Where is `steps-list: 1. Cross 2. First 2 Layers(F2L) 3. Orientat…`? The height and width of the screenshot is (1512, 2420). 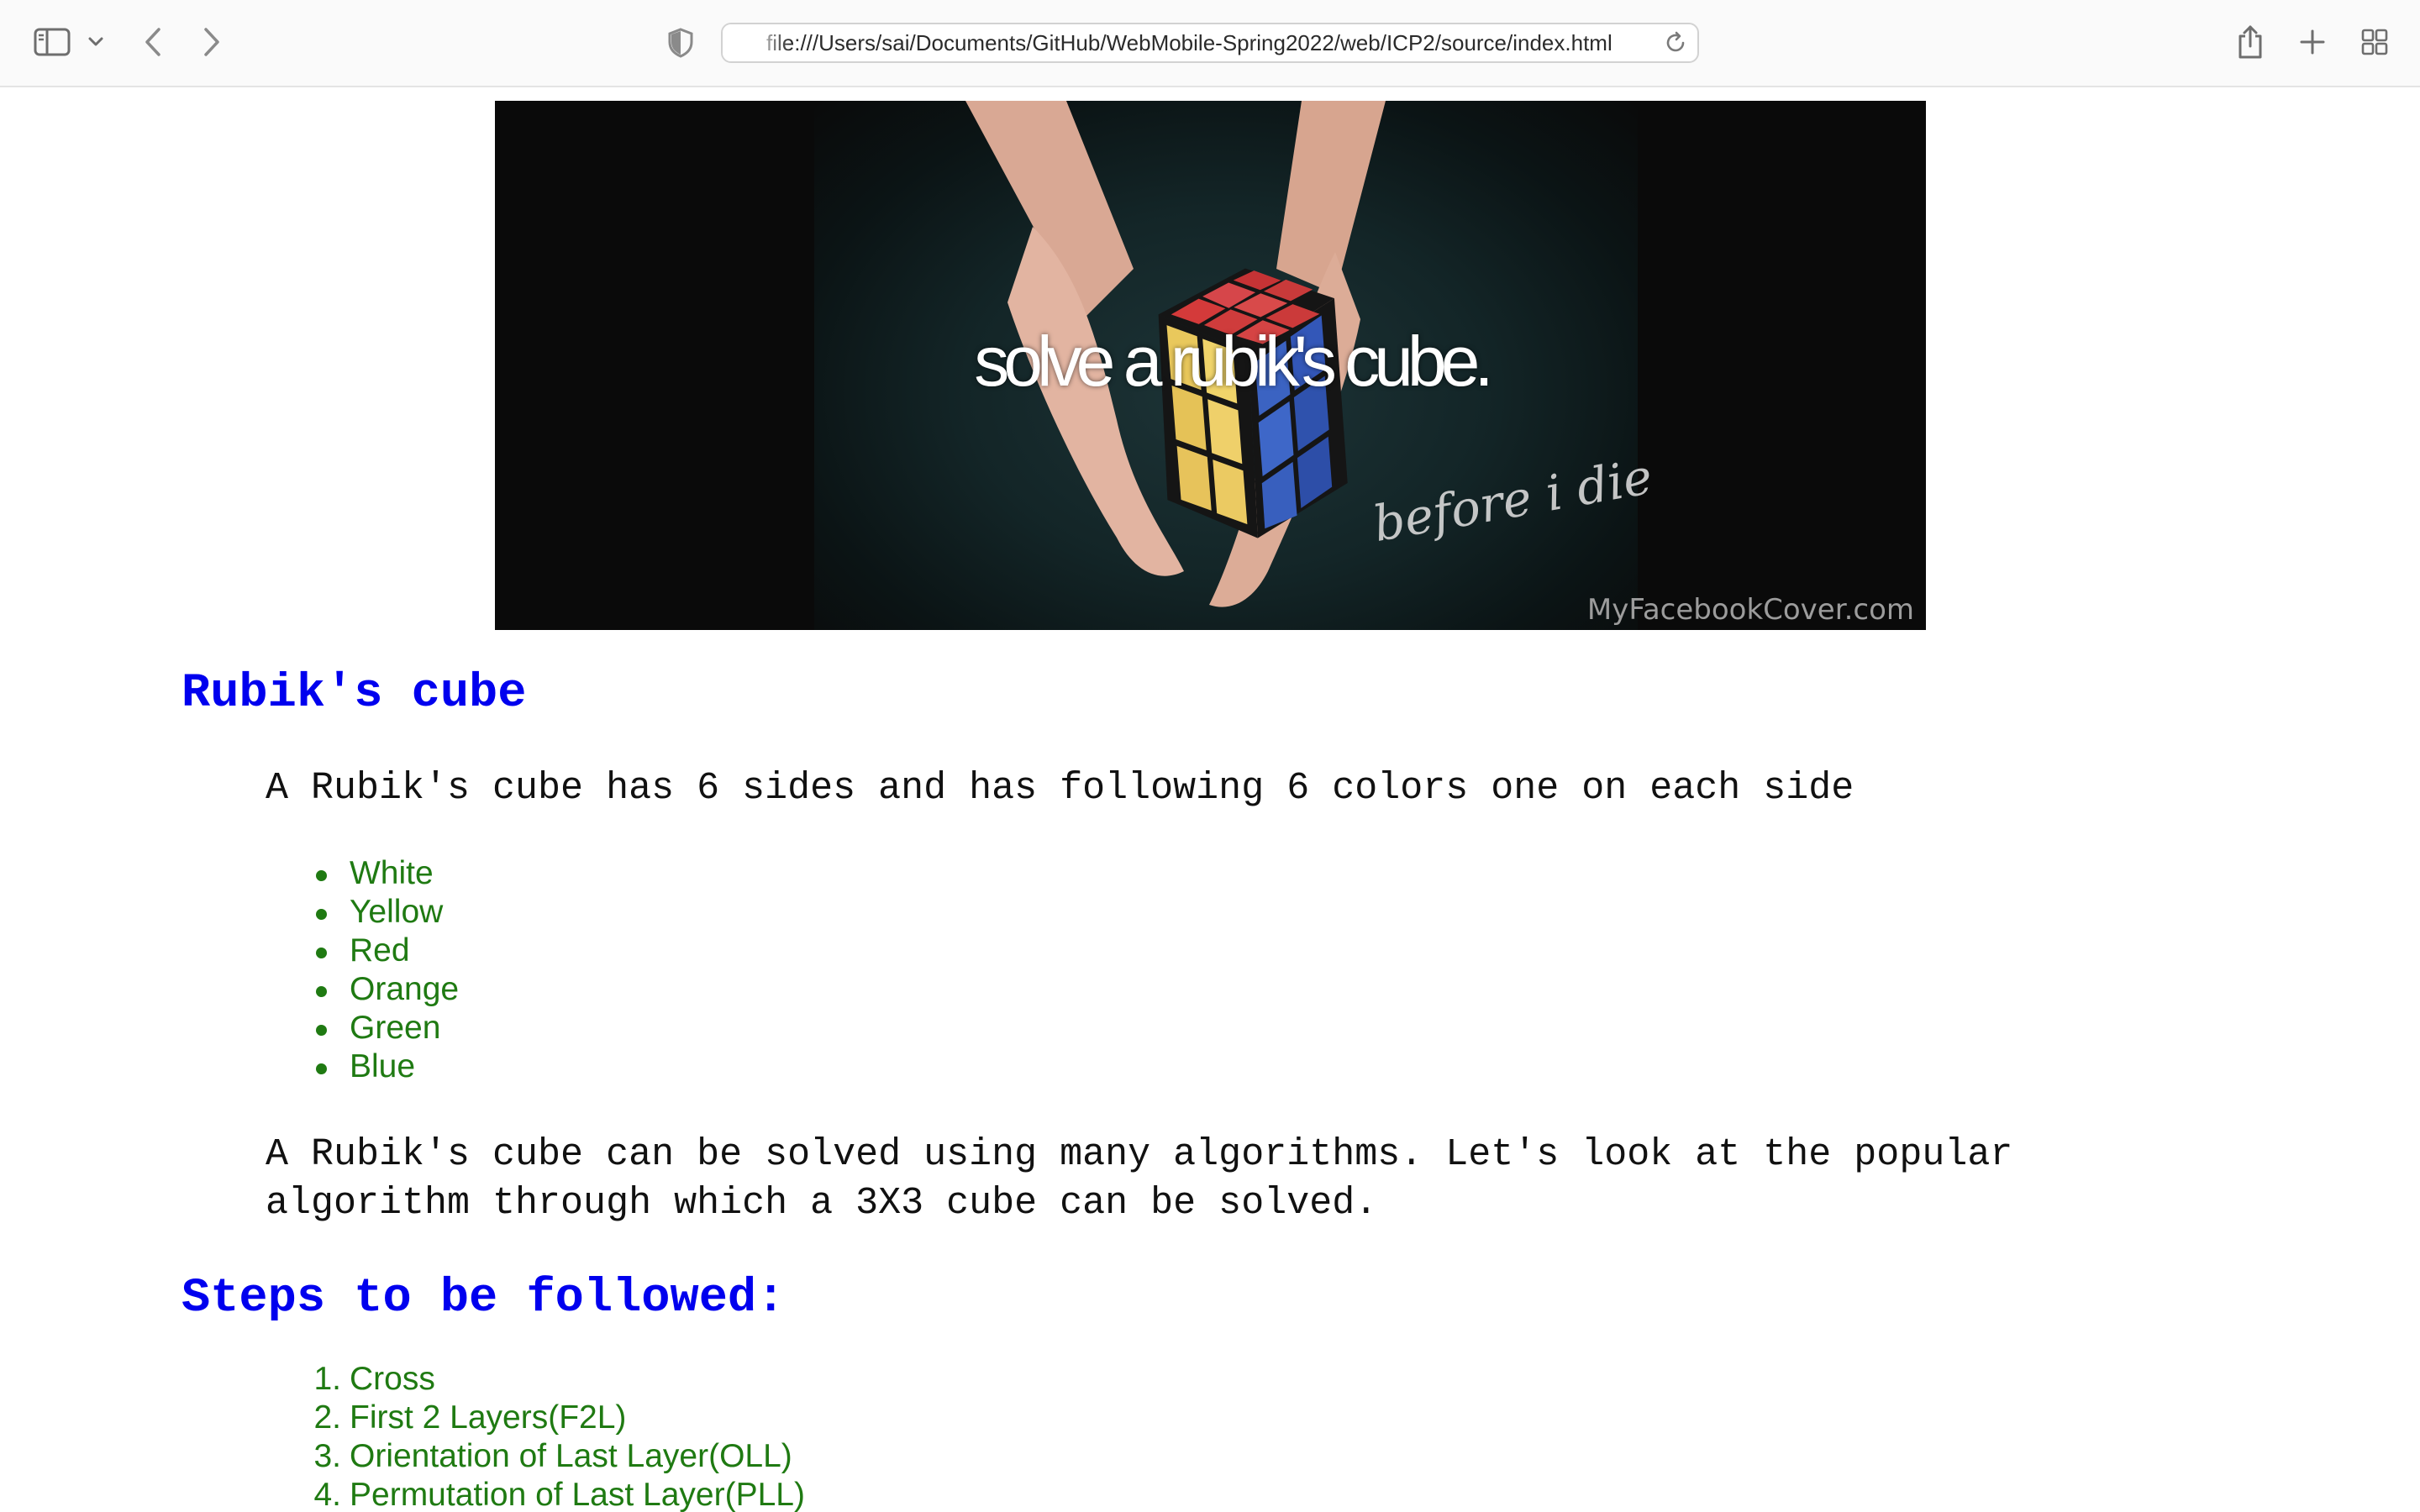
steps-list: 1. Cross 2. First 2 Layers(F2L) 3. Orientat… is located at coordinates (559, 1436).